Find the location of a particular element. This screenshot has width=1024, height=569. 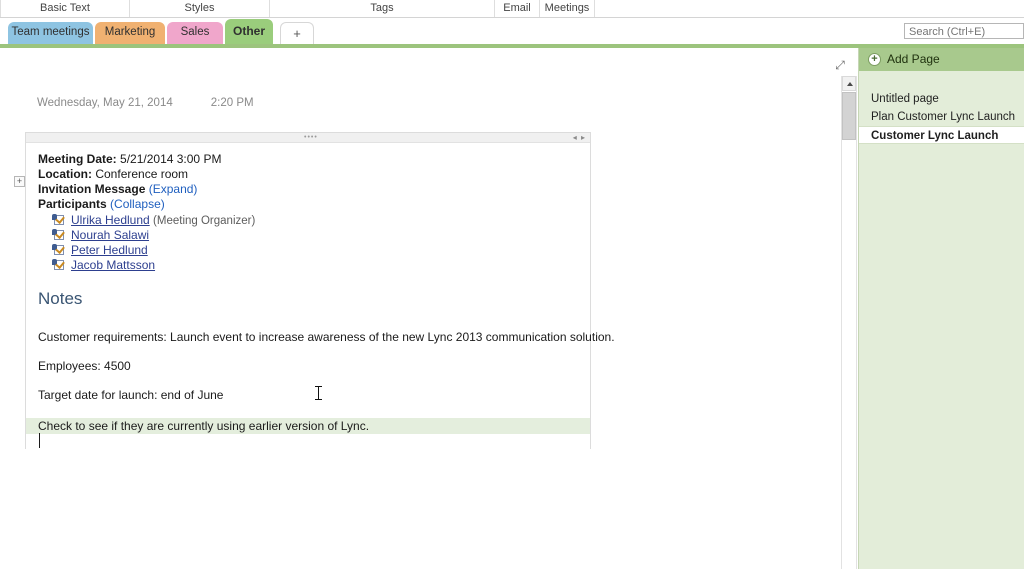

section-tab-label: Marketing is located at coordinates (130, 32).